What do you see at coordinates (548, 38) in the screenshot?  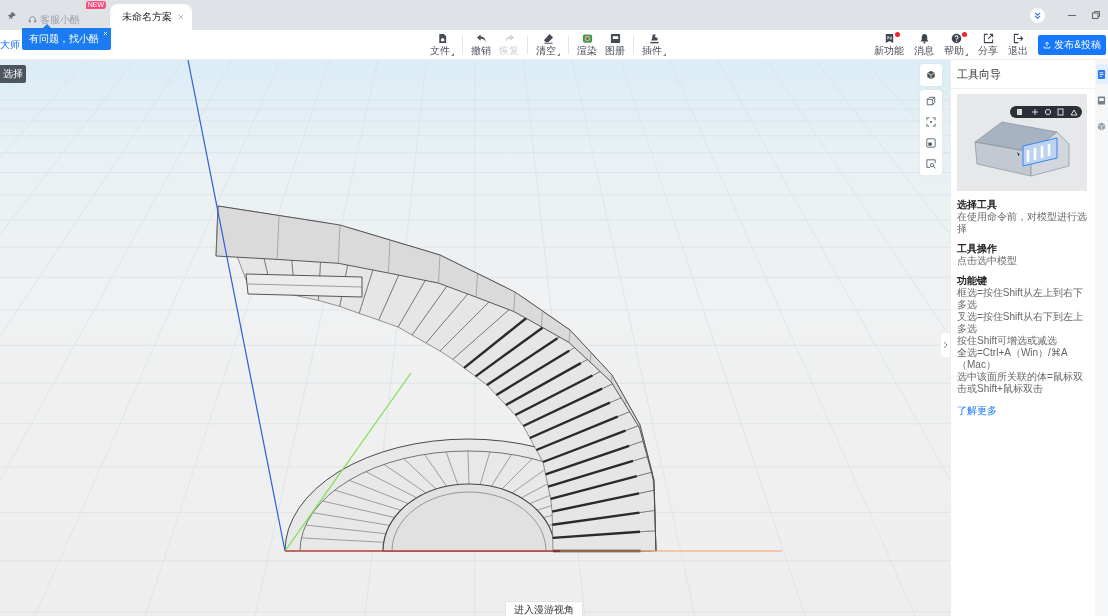 I see `eraser-icon` at bounding box center [548, 38].